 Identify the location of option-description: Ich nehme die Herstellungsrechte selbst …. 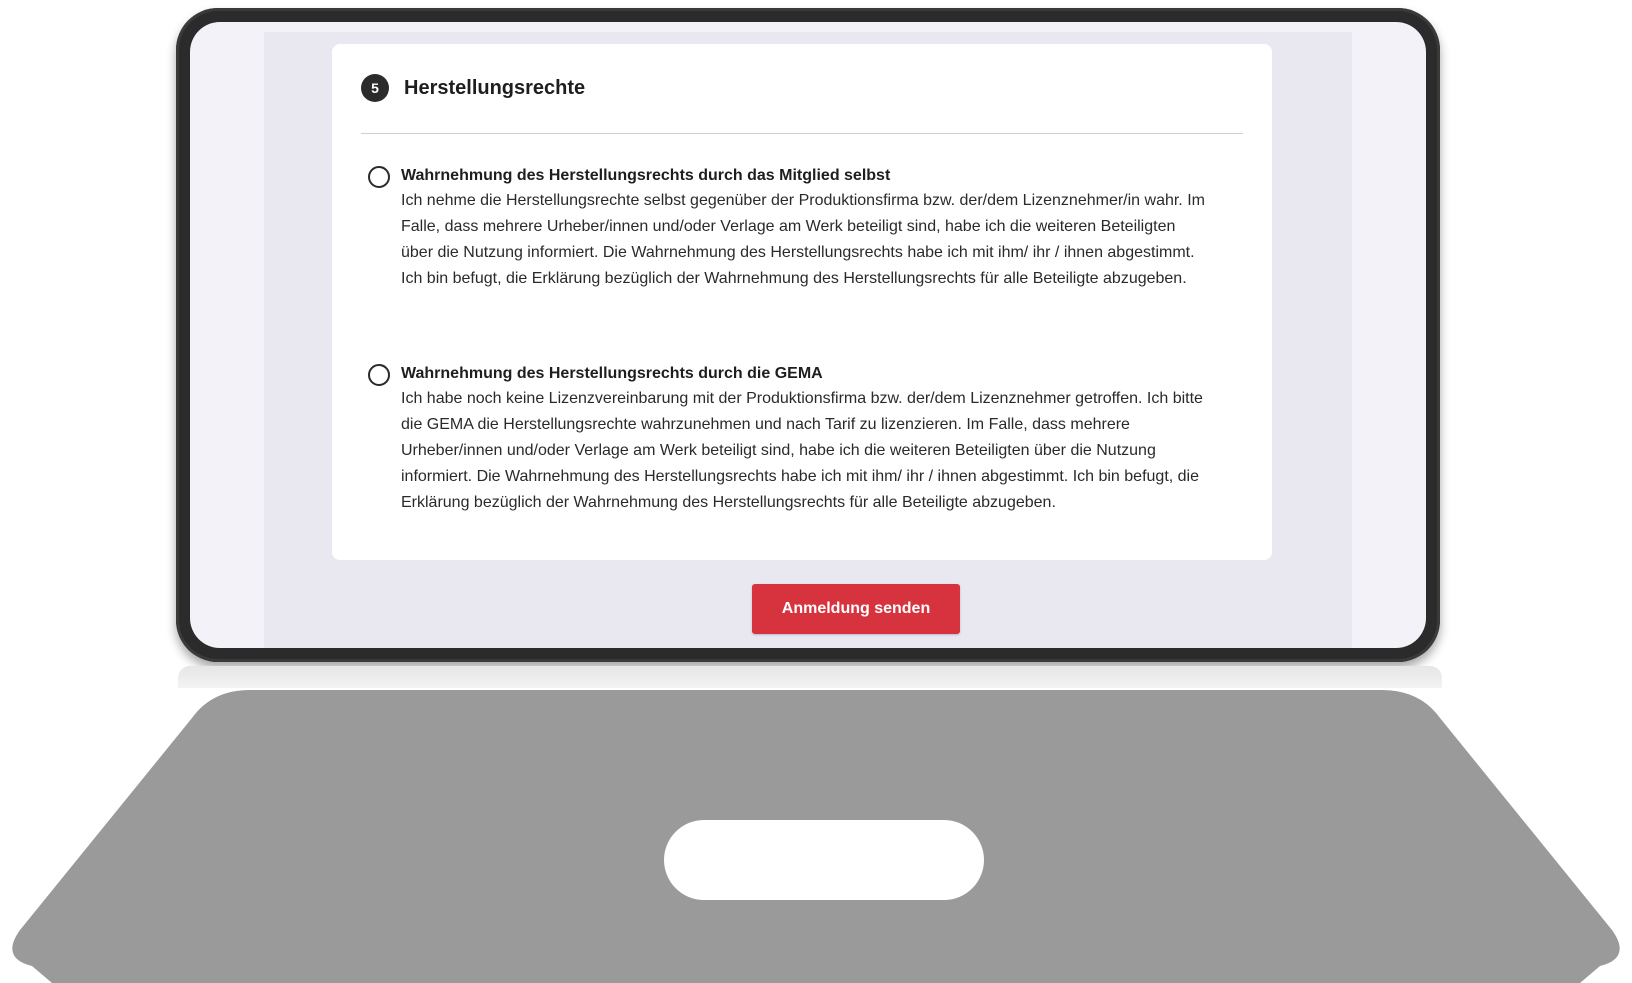
(803, 239).